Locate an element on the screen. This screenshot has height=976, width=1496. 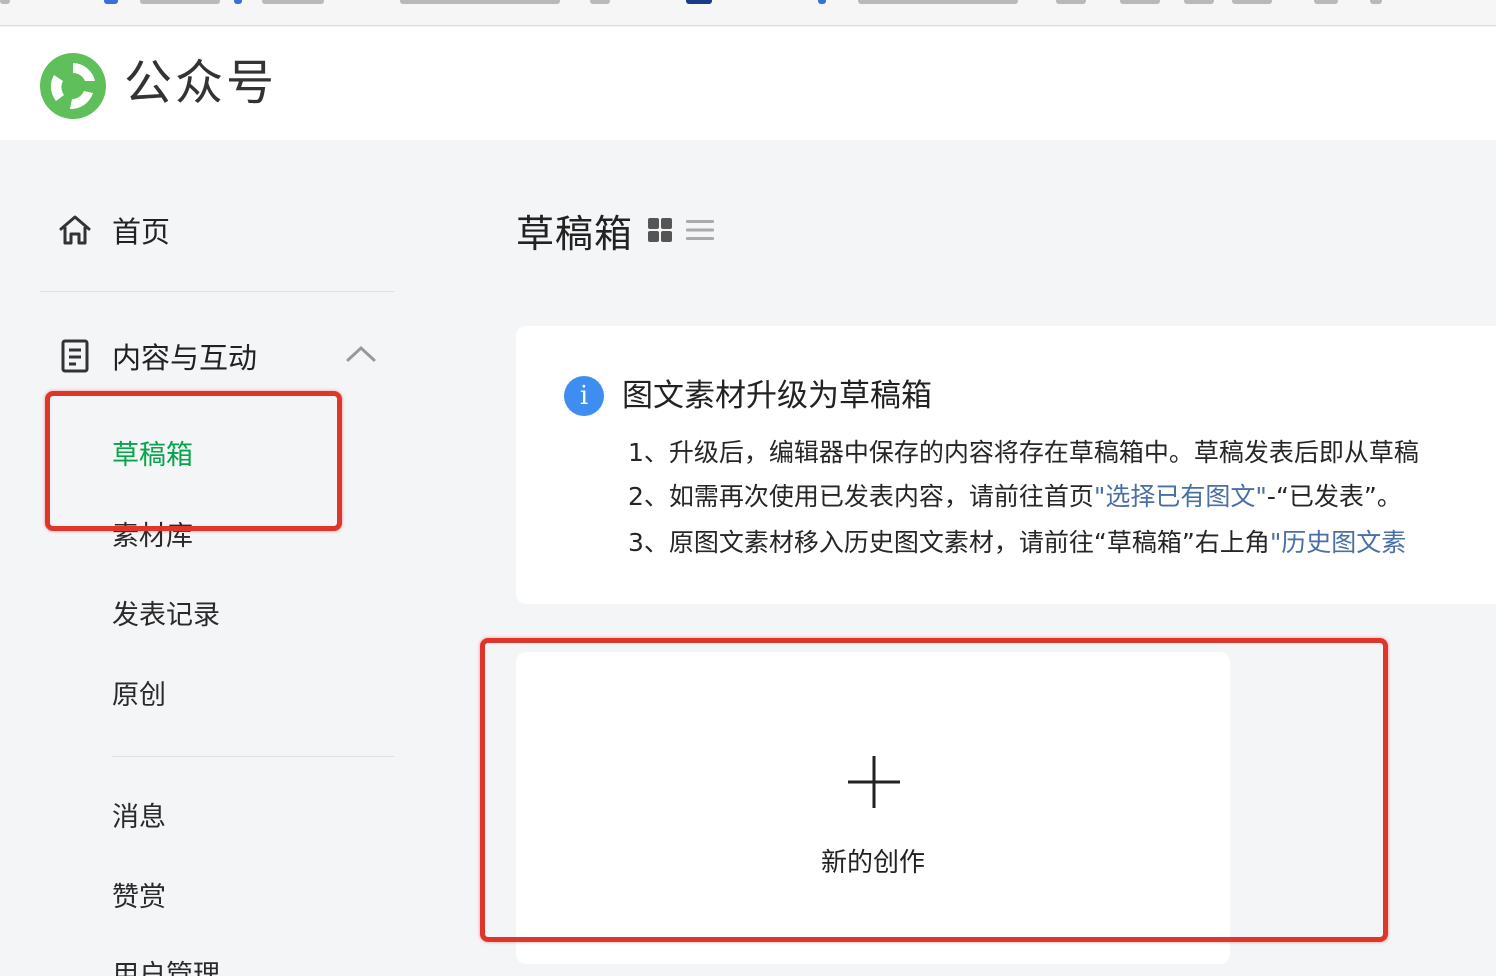
sidebar-item-user-management: 用户管理 is located at coordinates (166, 966).